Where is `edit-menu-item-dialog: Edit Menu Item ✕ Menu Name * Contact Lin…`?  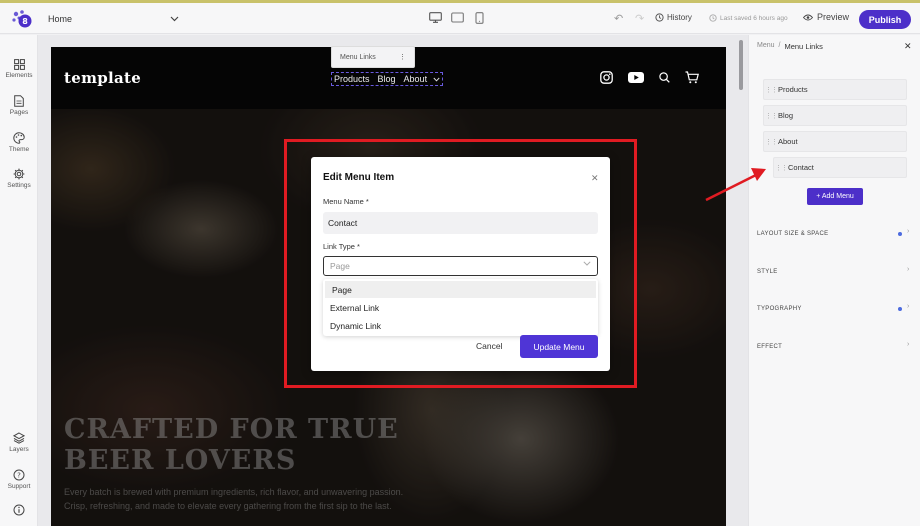
edit-menu-item-dialog: Edit Menu Item ✕ Menu Name * Contact Lin… is located at coordinates (460, 264).